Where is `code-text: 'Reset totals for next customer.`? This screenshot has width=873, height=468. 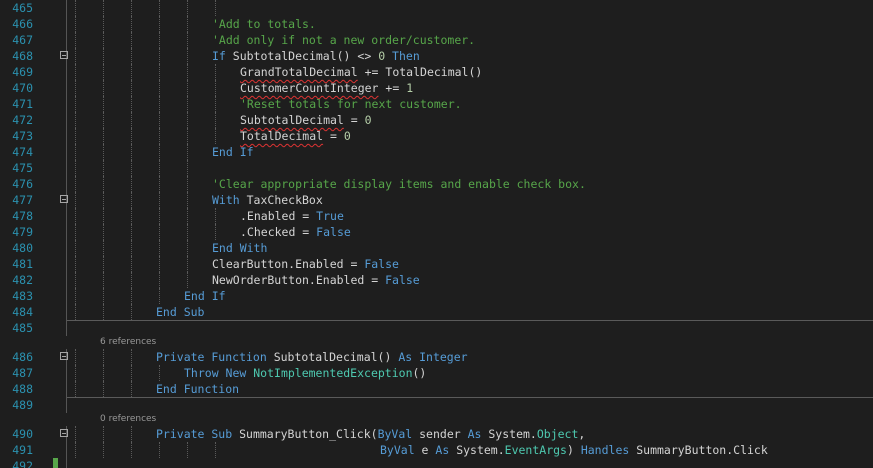 code-text: 'Reset totals for next customer. is located at coordinates (351, 104).